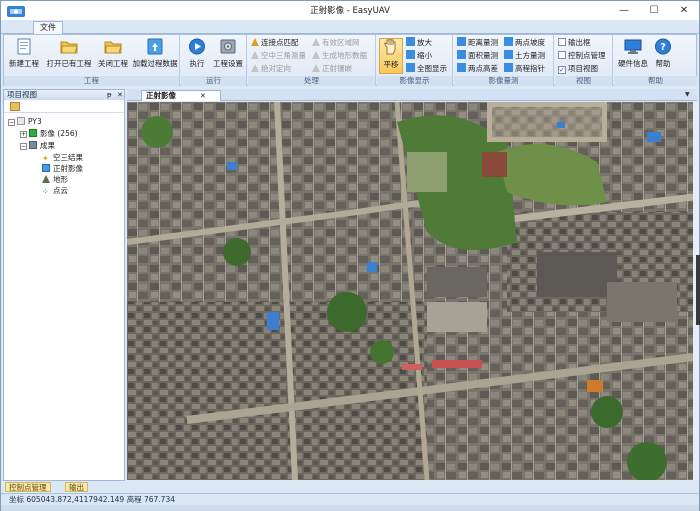 Image resolution: width=700 pixels, height=511 pixels. What do you see at coordinates (197, 56) in the screenshot?
I see `execute-button: 执行` at bounding box center [197, 56].